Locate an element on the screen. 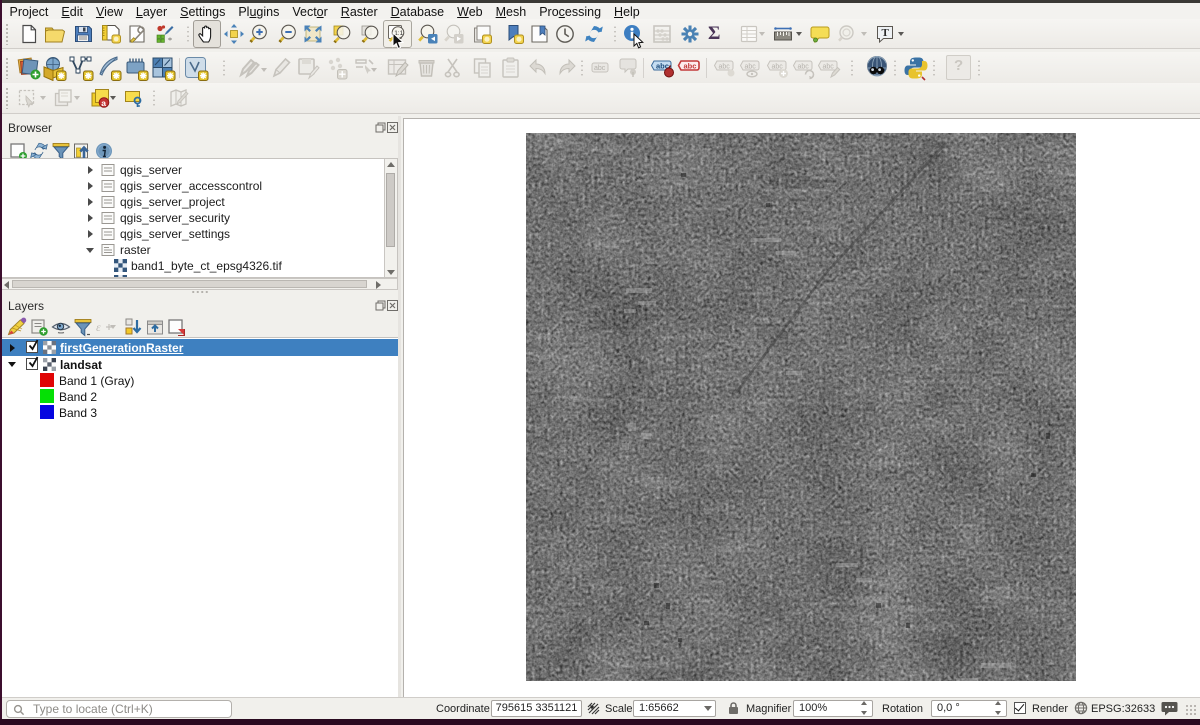 The width and height of the screenshot is (1200, 725). svg-text: ε is located at coordinates (98, 327).